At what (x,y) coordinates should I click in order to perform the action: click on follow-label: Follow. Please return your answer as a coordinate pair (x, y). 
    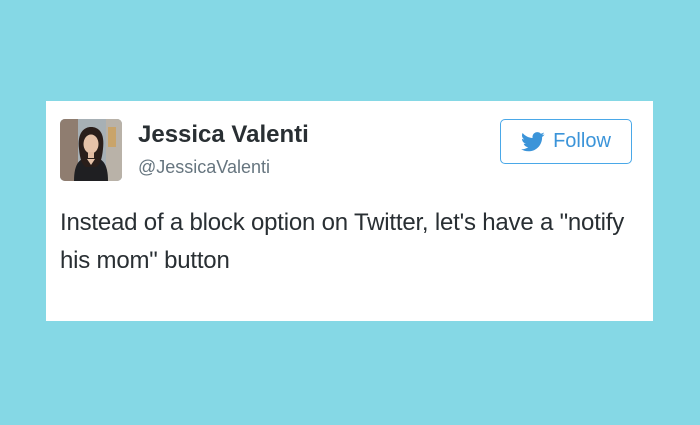
    Looking at the image, I should click on (582, 141).